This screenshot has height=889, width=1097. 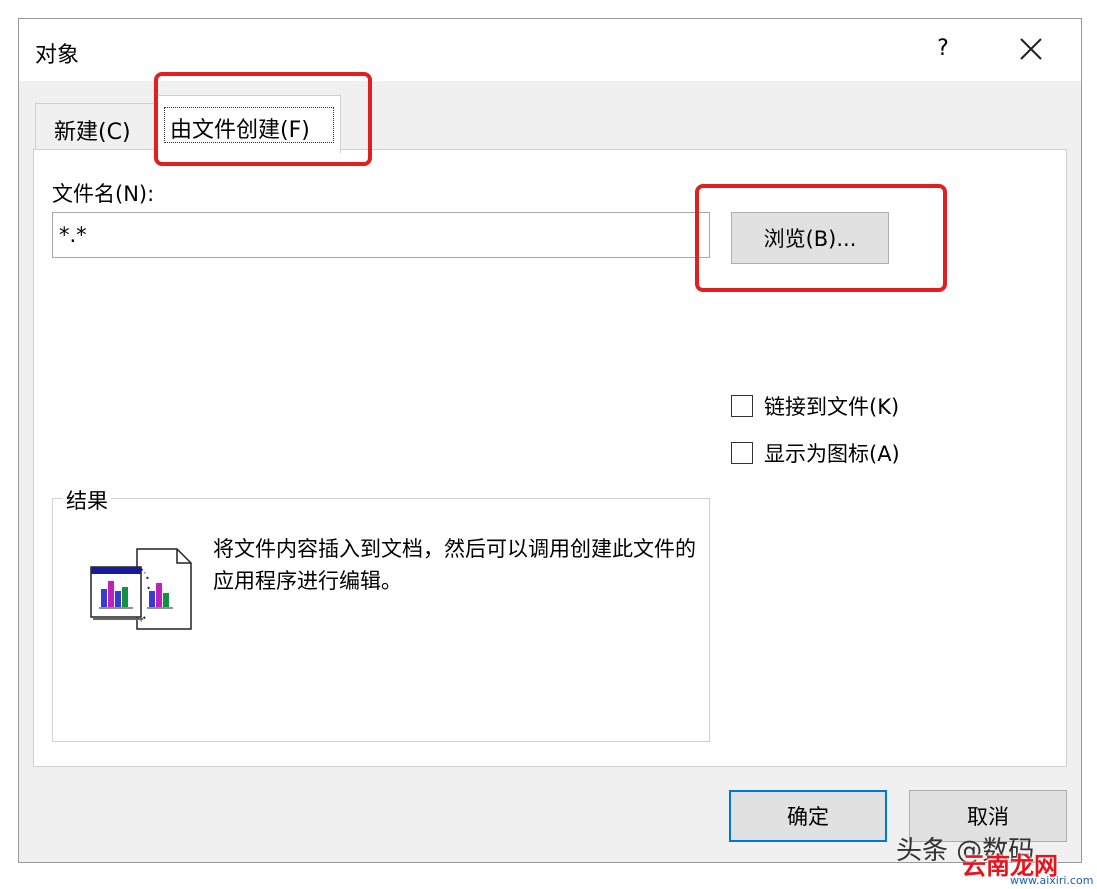 What do you see at coordinates (742, 406) in the screenshot?
I see `link-to-file-checkbox-box` at bounding box center [742, 406].